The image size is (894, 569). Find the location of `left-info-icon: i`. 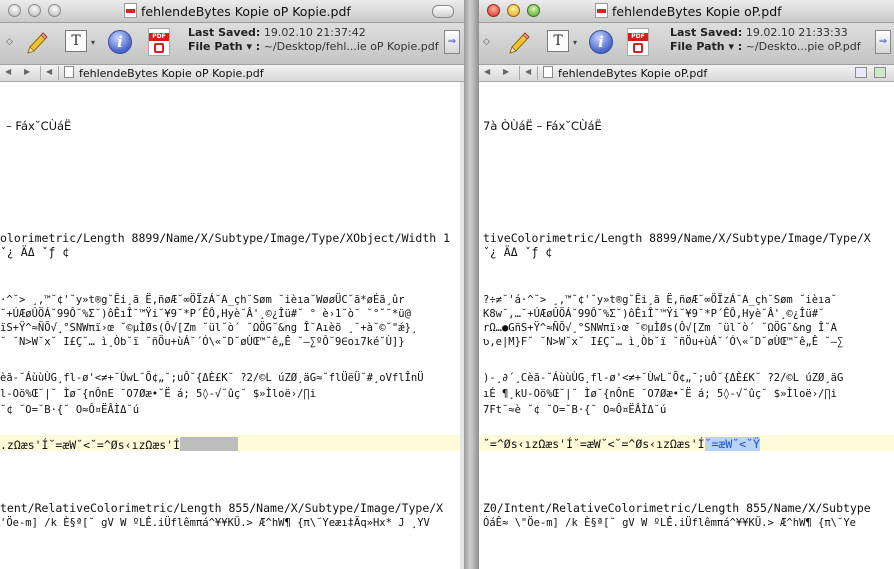

left-info-icon: i is located at coordinates (120, 42).